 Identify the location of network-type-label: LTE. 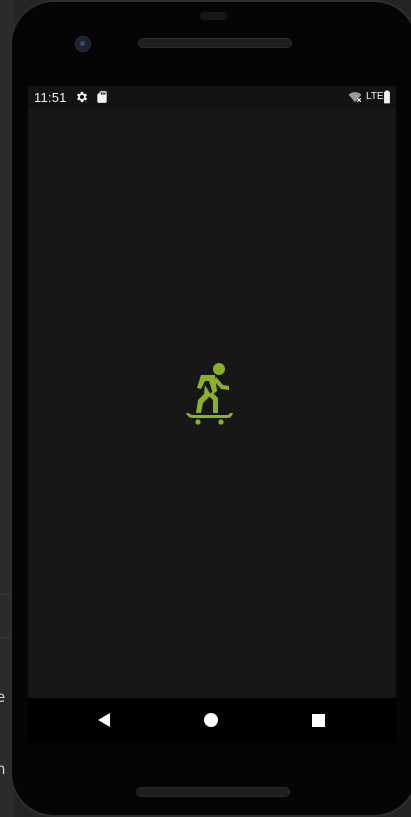
(375, 96).